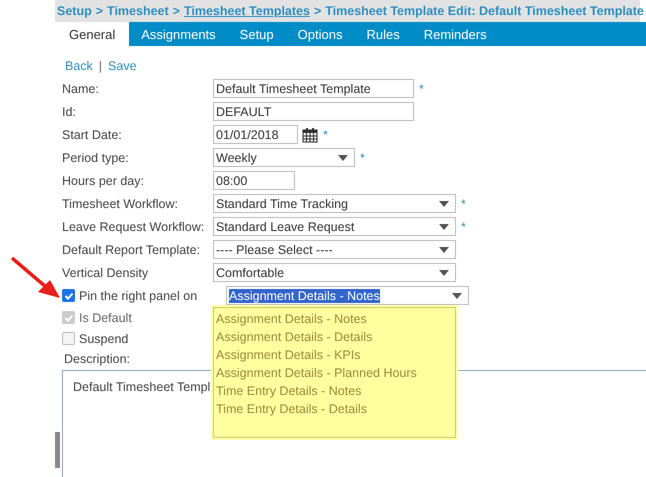 The height and width of the screenshot is (477, 646). I want to click on dropdown-option: Assignment Details - Notes, so click(334, 319).